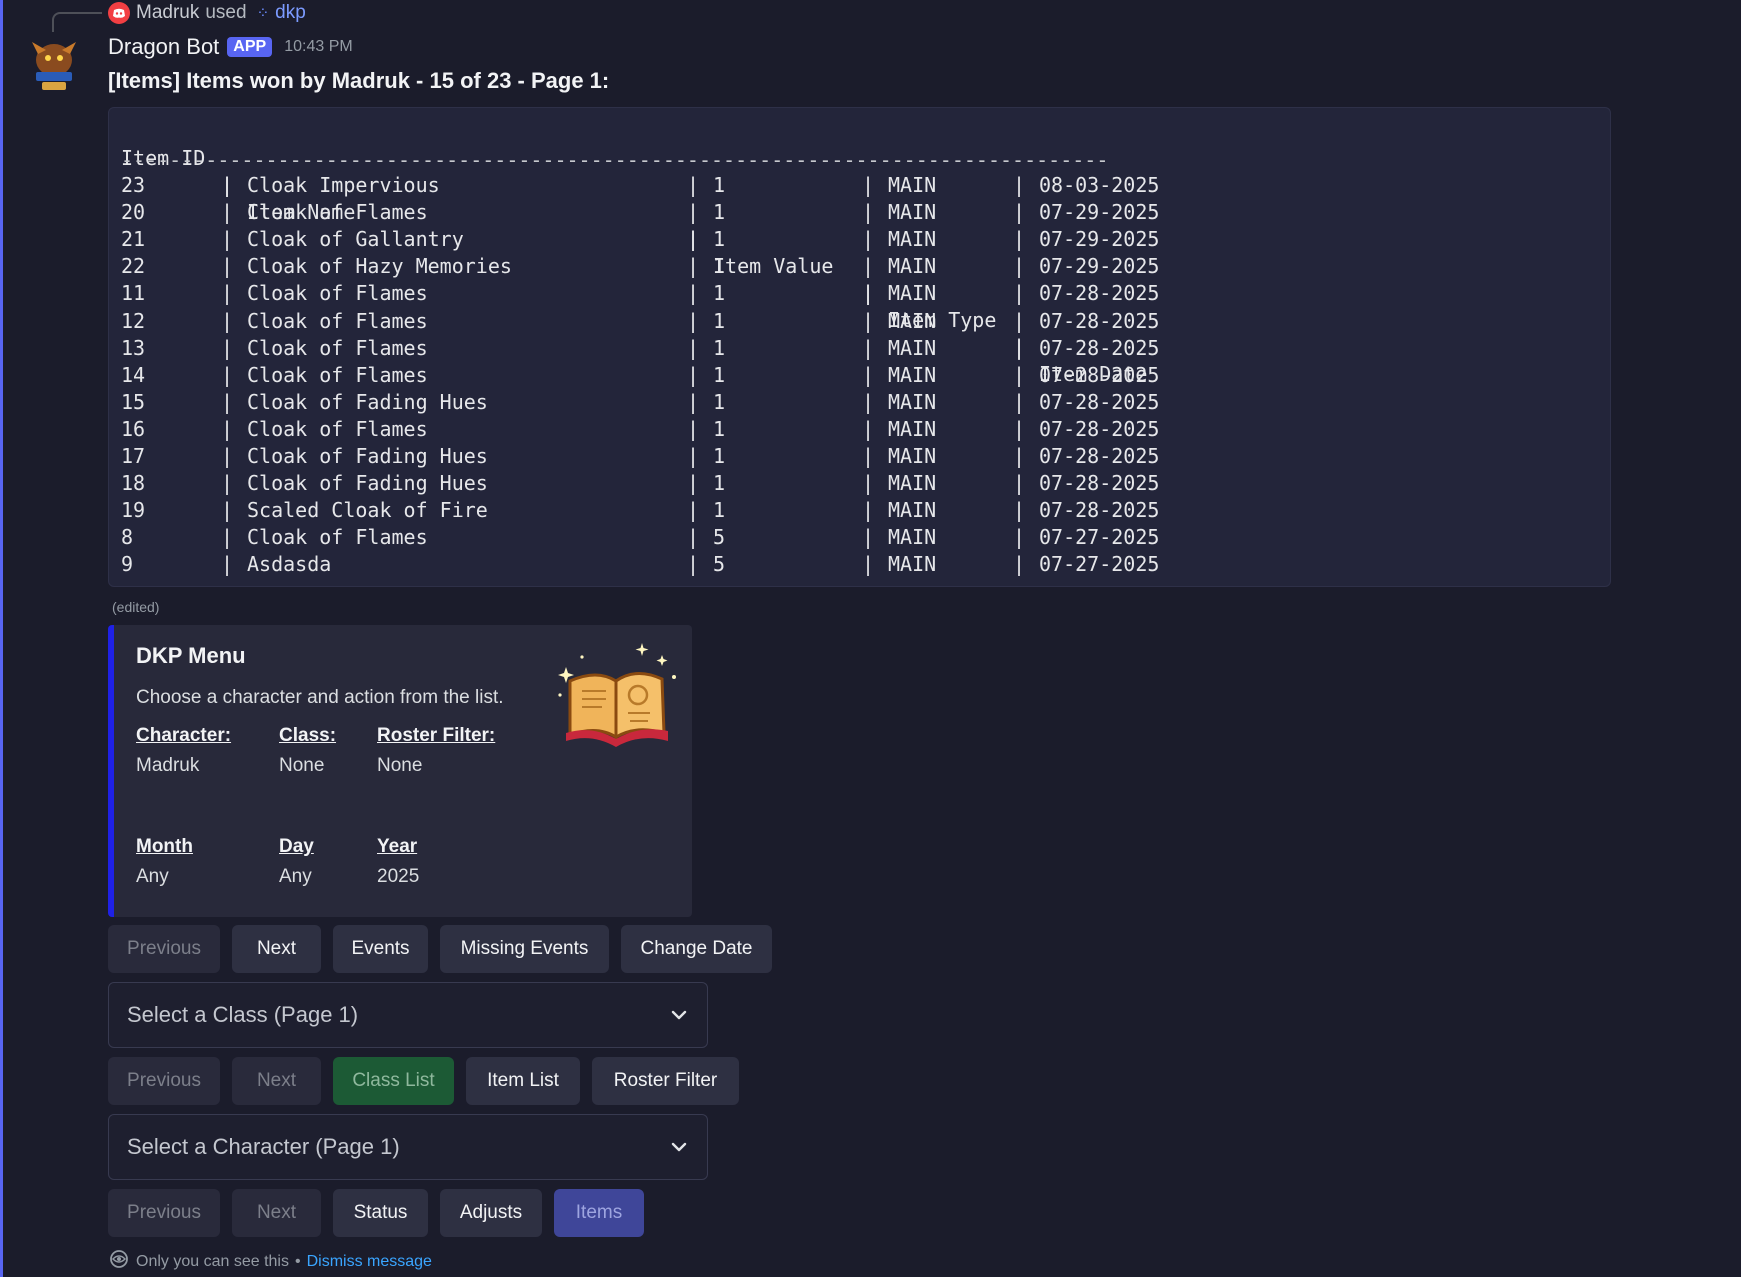  What do you see at coordinates (276, 949) in the screenshot?
I see `next-button-1: Next` at bounding box center [276, 949].